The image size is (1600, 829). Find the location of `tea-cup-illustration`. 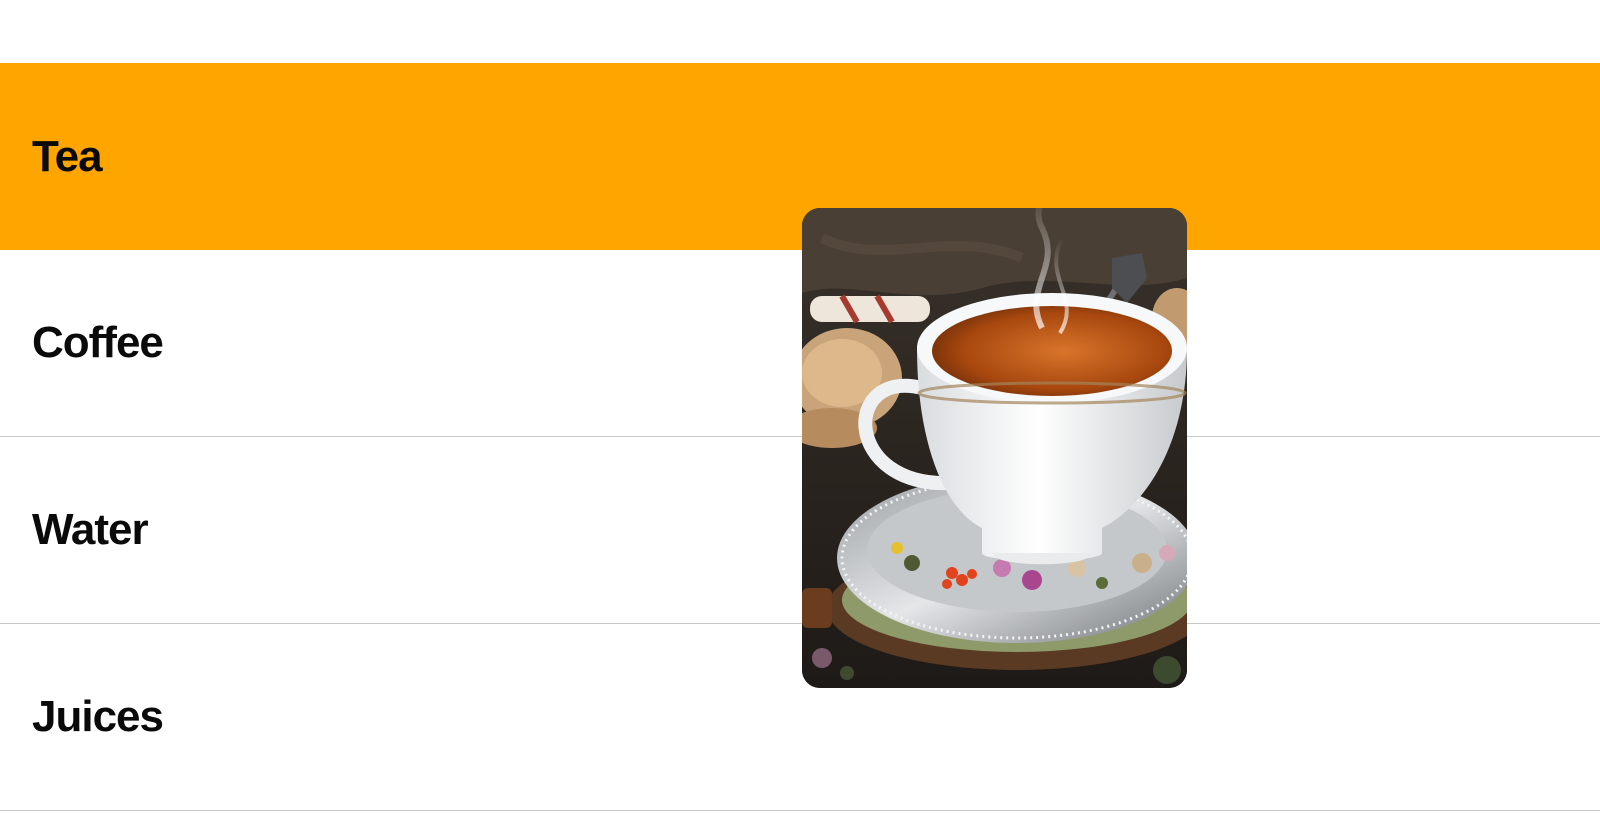

tea-cup-illustration is located at coordinates (994, 448).